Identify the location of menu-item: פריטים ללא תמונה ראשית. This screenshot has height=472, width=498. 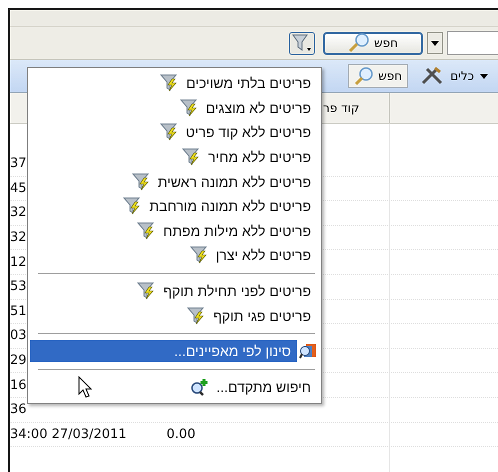
(174, 181).